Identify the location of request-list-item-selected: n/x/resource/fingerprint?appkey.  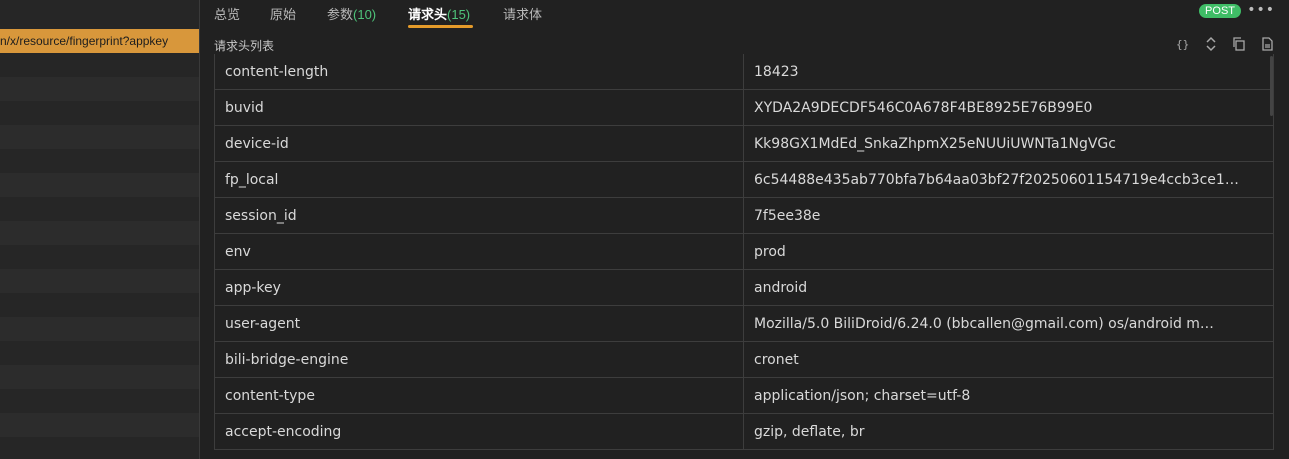
(99, 41).